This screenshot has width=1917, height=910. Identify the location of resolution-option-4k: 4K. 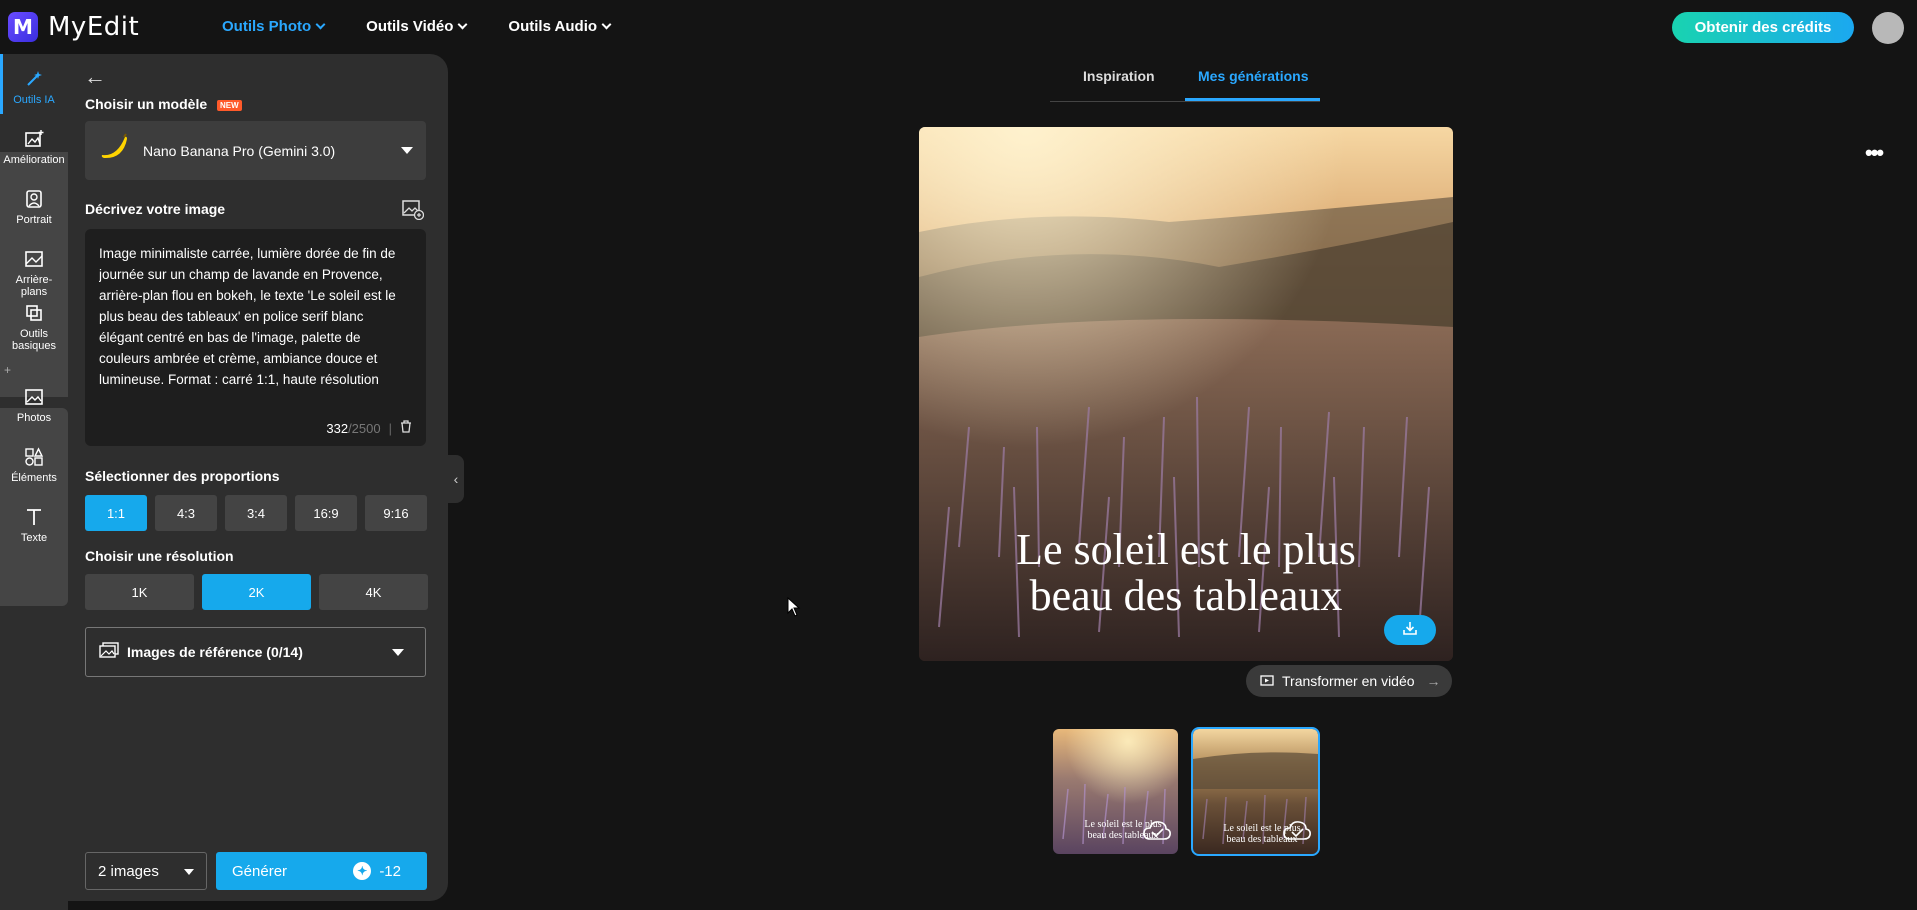
(373, 592).